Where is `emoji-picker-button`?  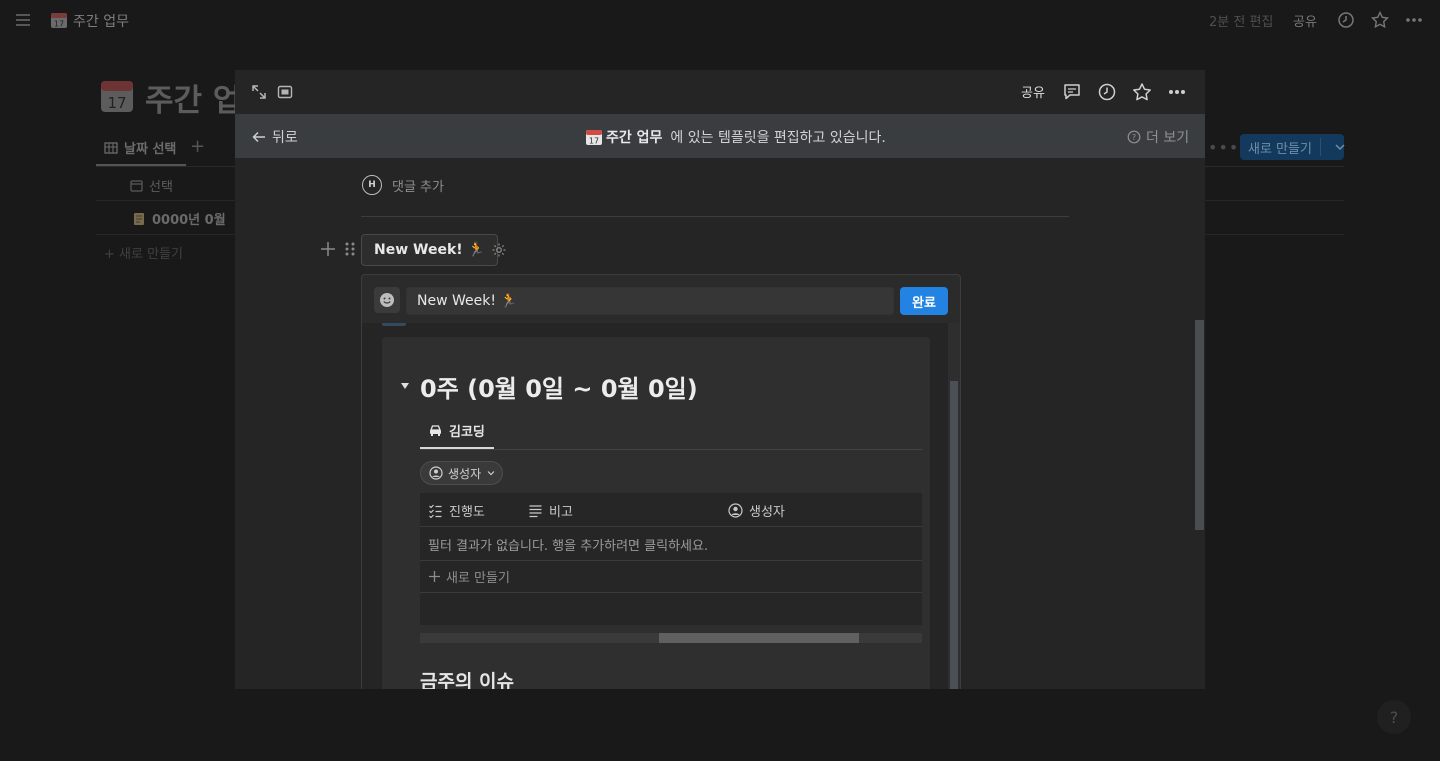
emoji-picker-button is located at coordinates (387, 300).